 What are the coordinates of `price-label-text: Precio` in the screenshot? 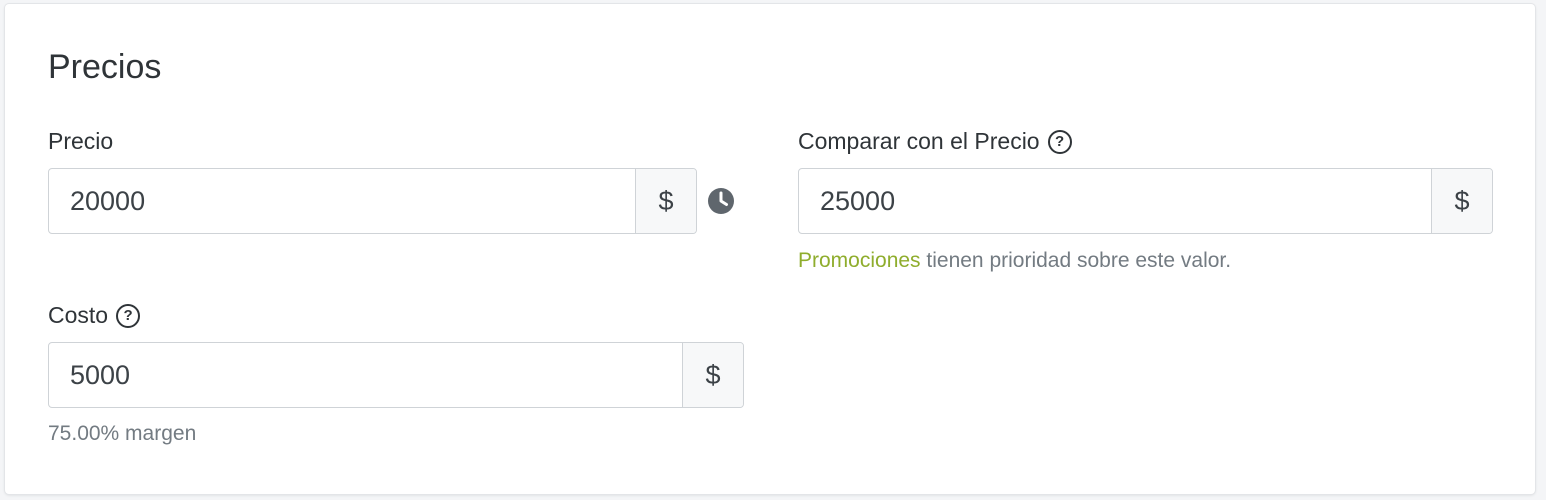 It's located at (81, 141).